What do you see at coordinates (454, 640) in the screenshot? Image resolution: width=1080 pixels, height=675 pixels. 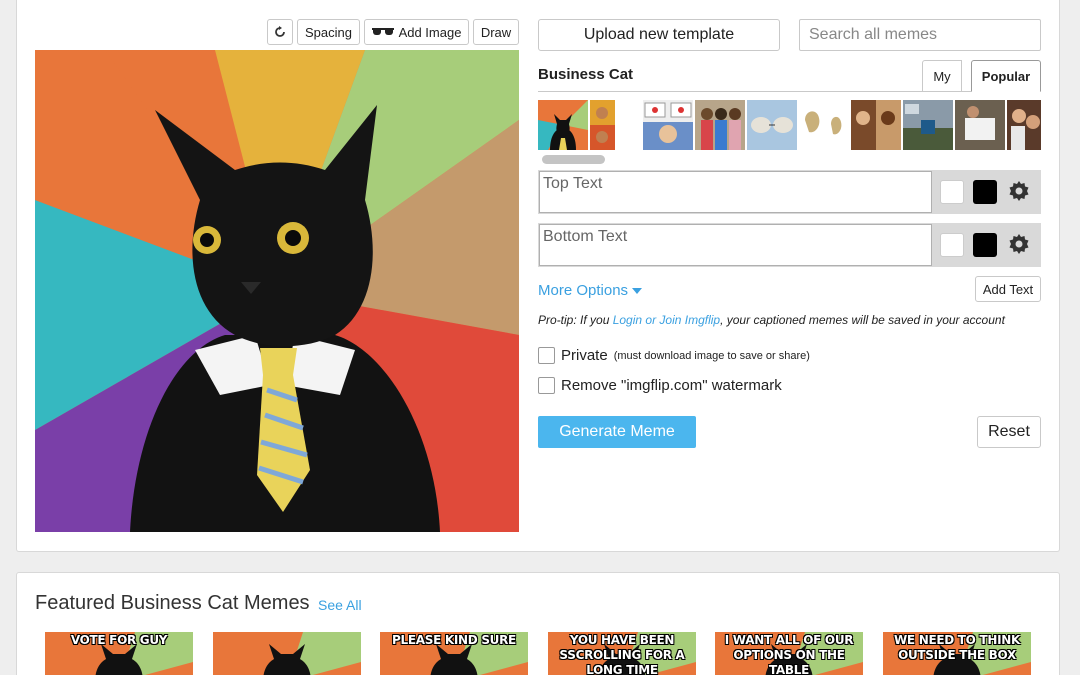 I see `featured-meme-caption: PLEASE KIND SURE` at bounding box center [454, 640].